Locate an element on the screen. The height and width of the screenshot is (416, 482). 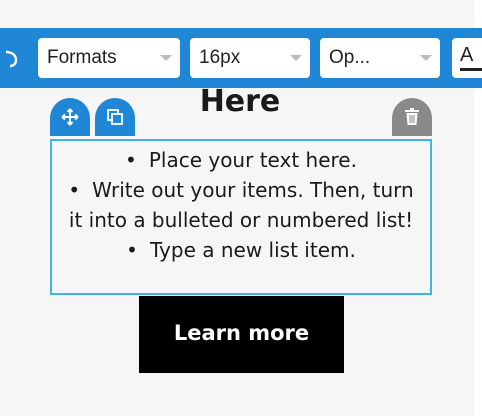
undo-icon is located at coordinates (11, 58).